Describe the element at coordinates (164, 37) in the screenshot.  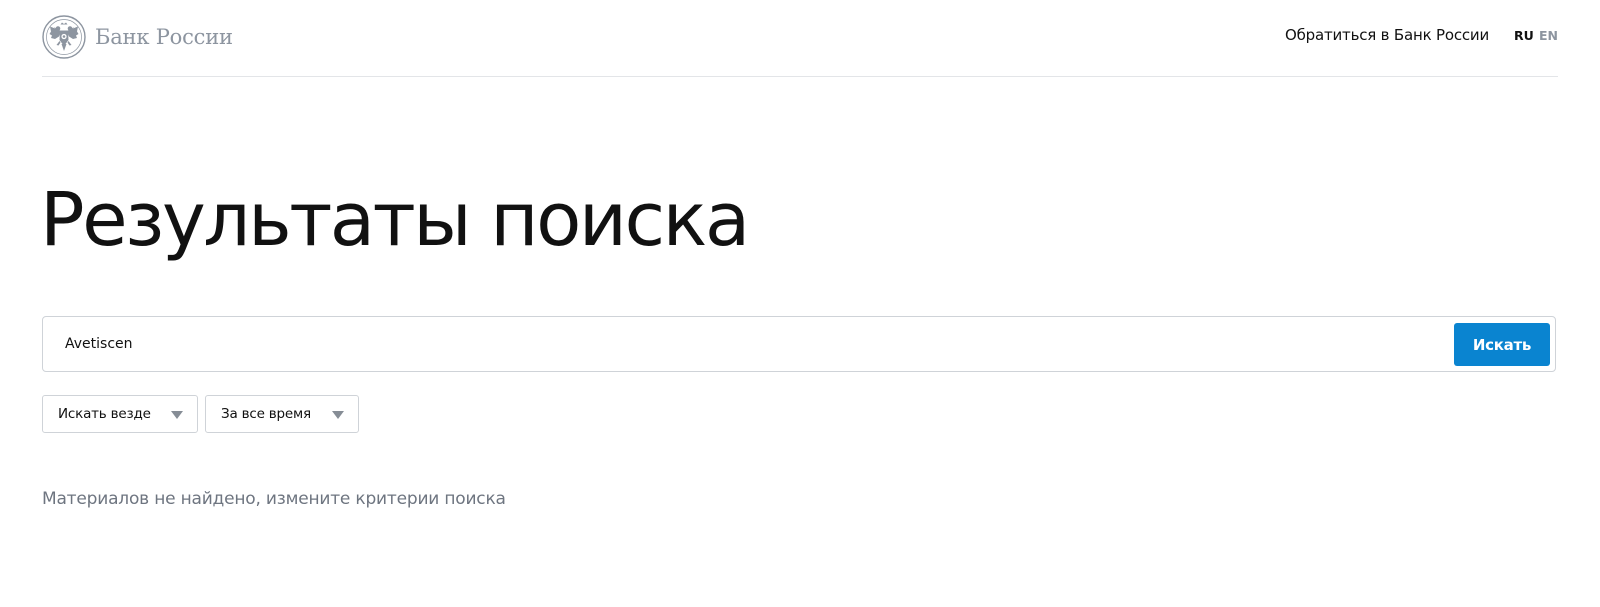
I see `logo-text: Банк России` at that location.